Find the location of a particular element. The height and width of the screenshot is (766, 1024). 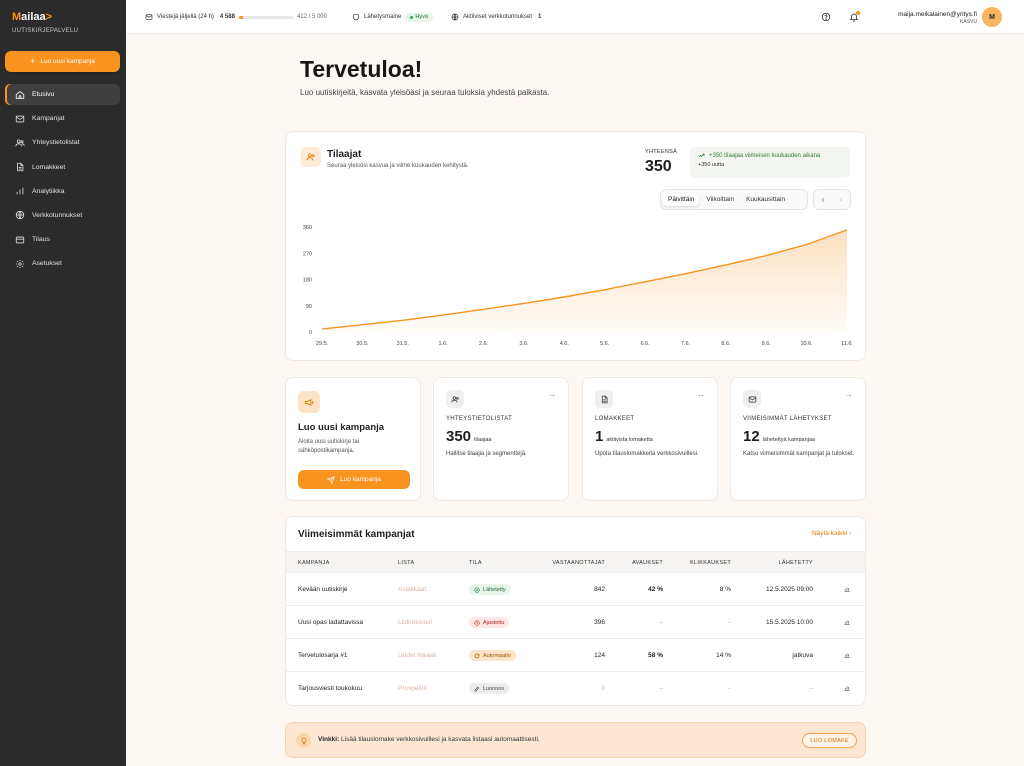

status-badge: Luonnos is located at coordinates (489, 688).